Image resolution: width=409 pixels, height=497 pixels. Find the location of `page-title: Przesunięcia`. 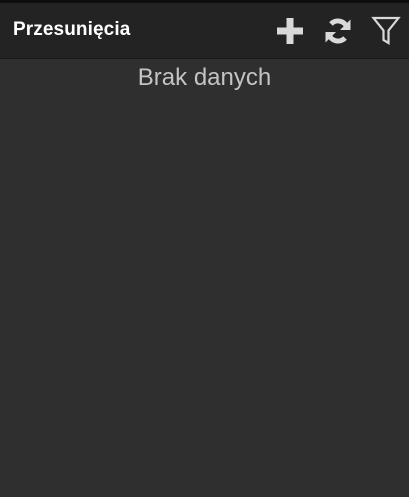

page-title: Przesunięcia is located at coordinates (72, 29).